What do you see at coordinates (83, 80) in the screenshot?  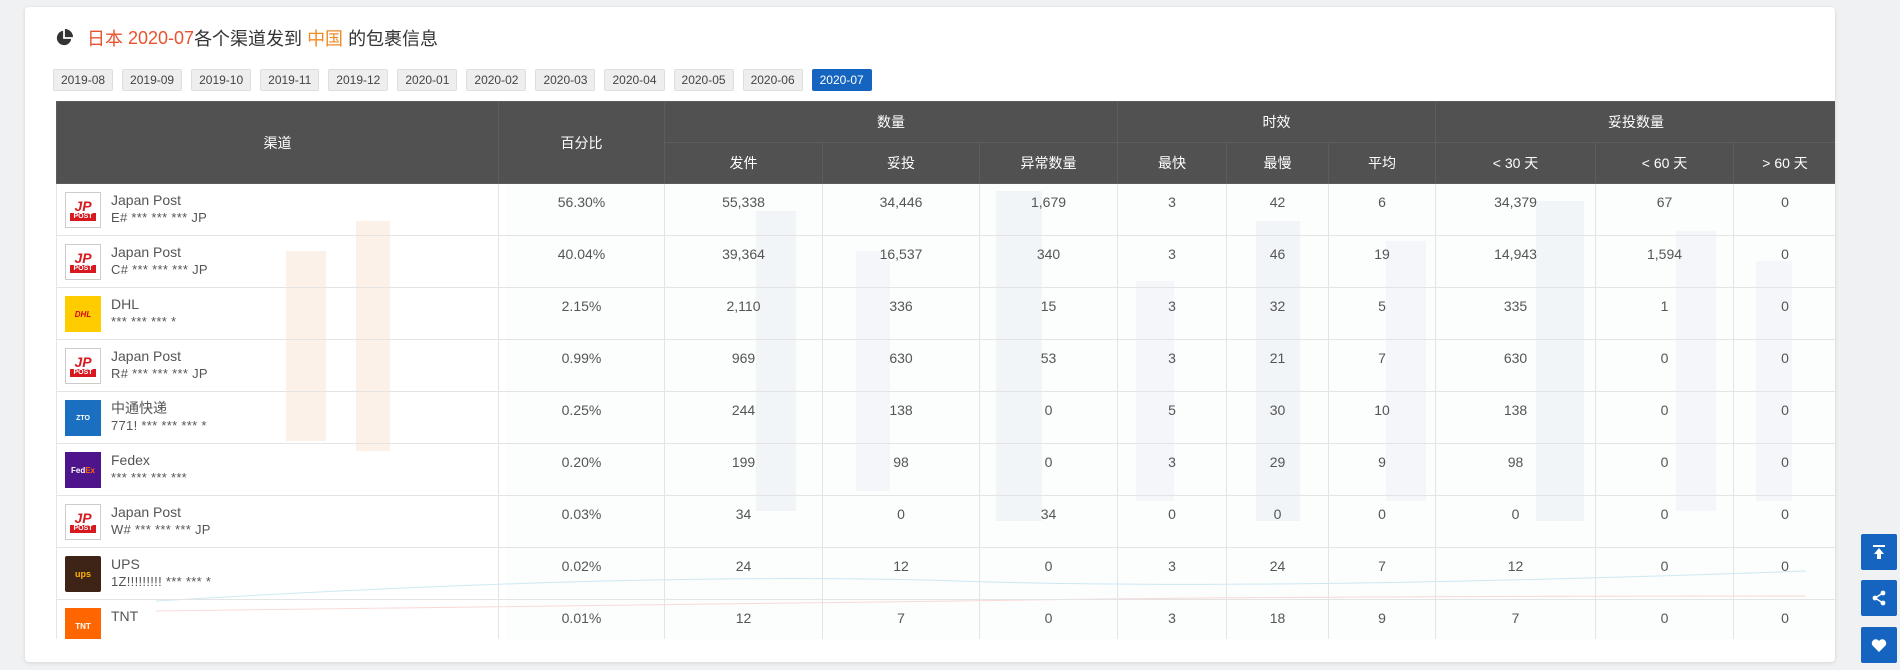 I see `month-button-2019-08: 2019-08` at bounding box center [83, 80].